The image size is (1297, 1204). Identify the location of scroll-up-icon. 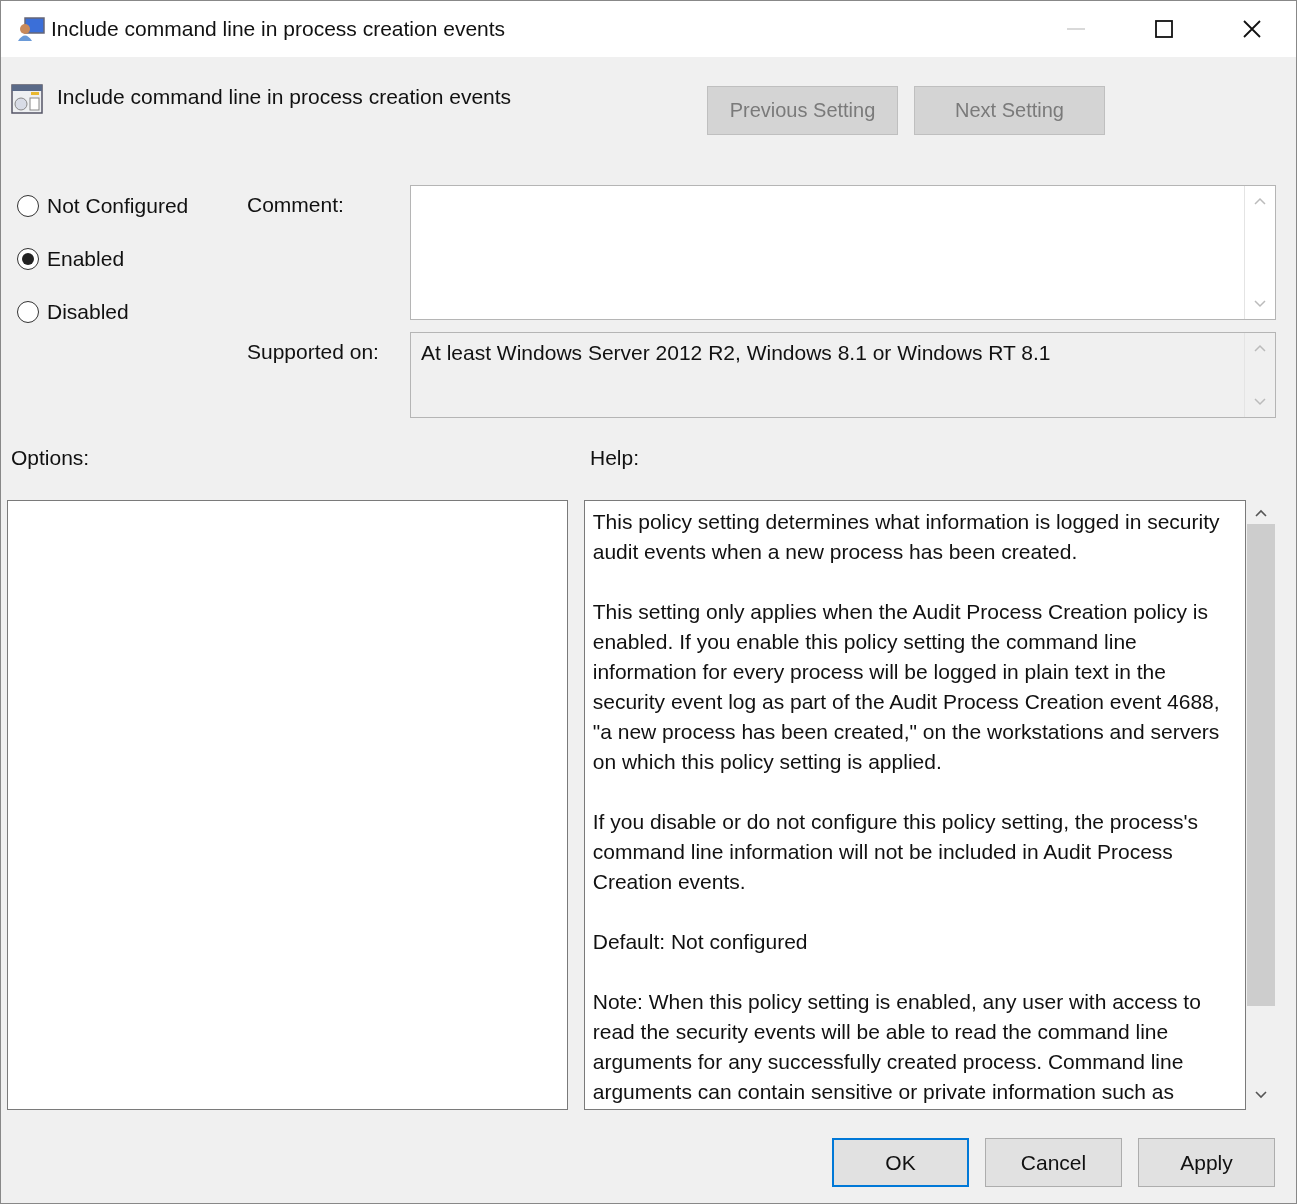
(1261, 513).